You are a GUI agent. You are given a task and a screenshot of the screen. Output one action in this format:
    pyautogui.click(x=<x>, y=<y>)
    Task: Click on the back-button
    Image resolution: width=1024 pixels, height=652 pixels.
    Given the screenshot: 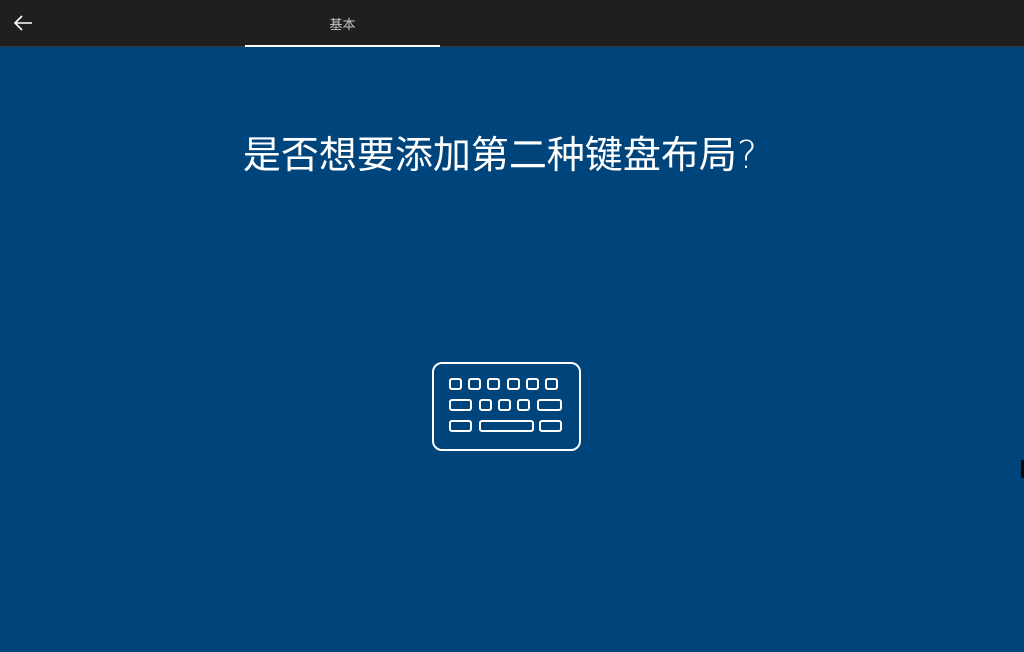 What is the action you would take?
    pyautogui.click(x=23, y=23)
    